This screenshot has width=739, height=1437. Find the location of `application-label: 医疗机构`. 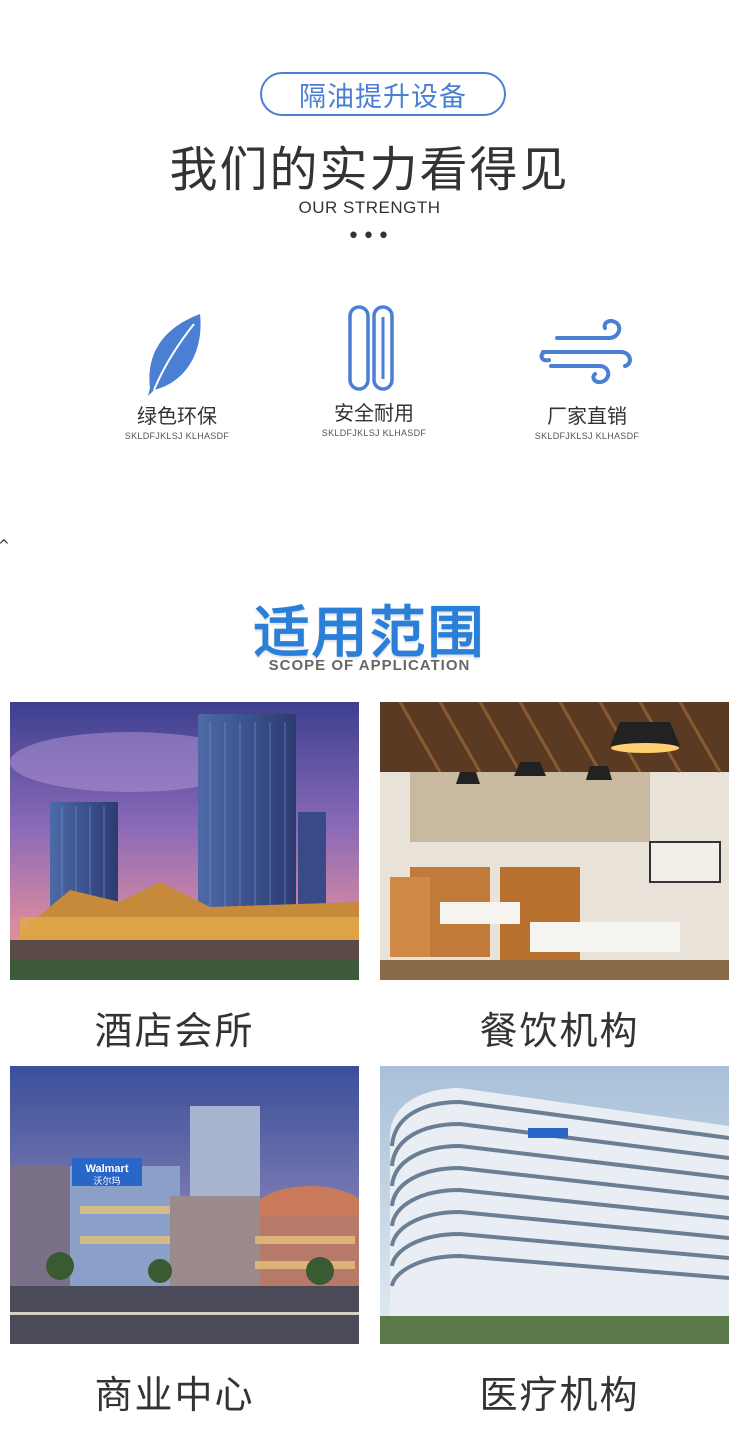

application-label: 医疗机构 is located at coordinates (559, 1395).